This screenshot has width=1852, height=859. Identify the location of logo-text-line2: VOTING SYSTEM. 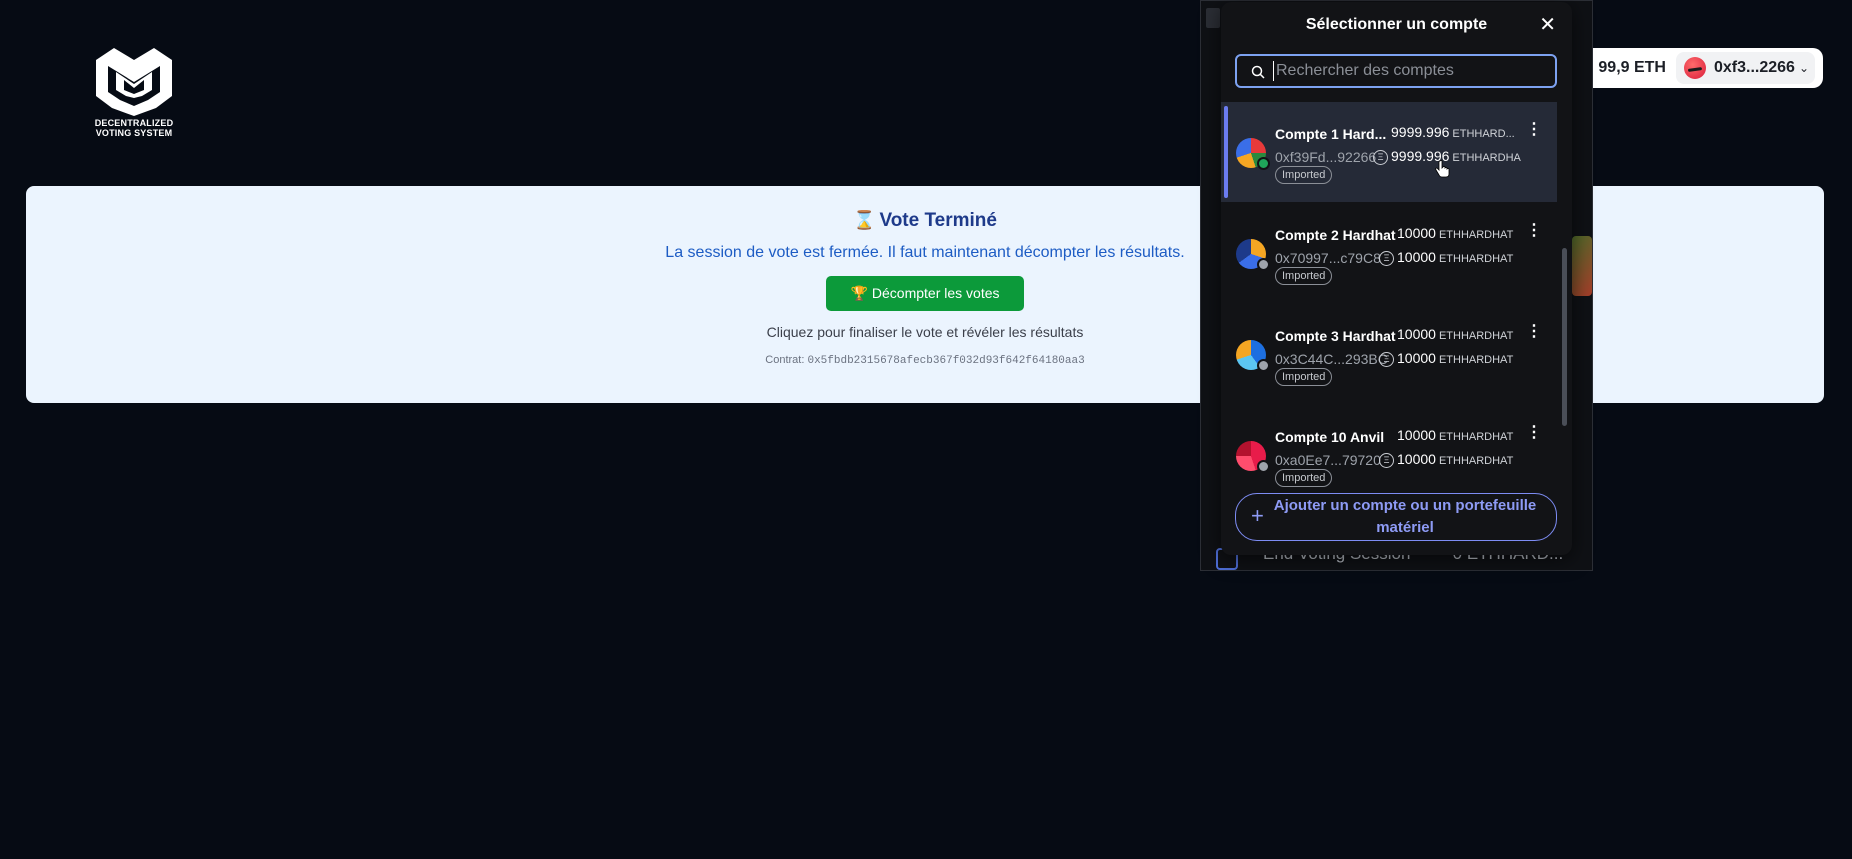
(134, 133).